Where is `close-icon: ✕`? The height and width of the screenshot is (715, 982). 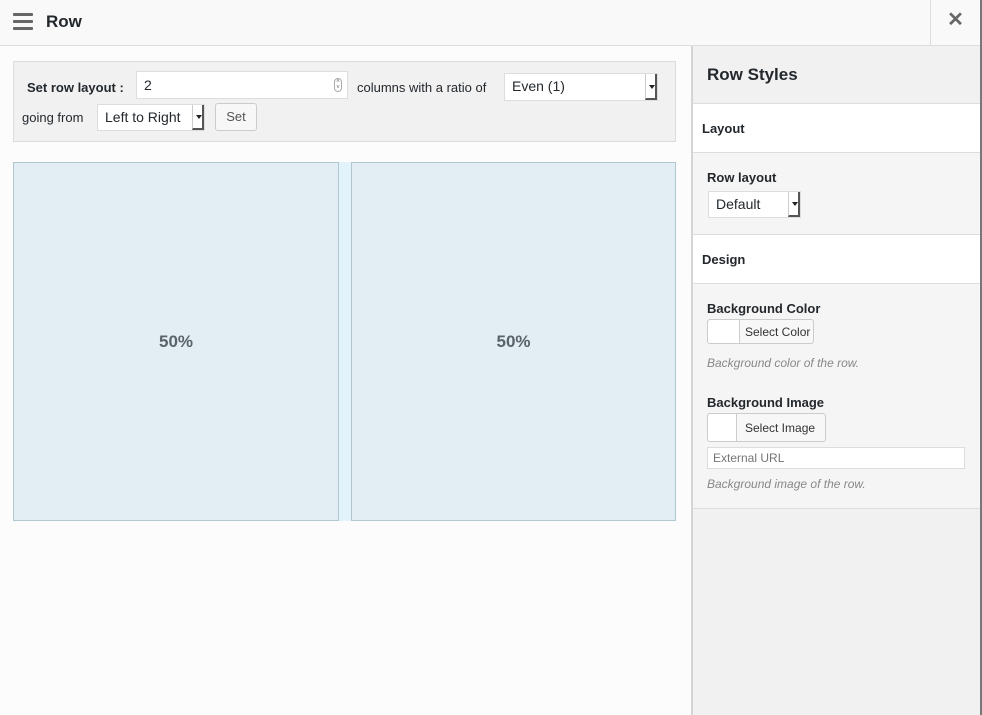 close-icon: ✕ is located at coordinates (955, 20).